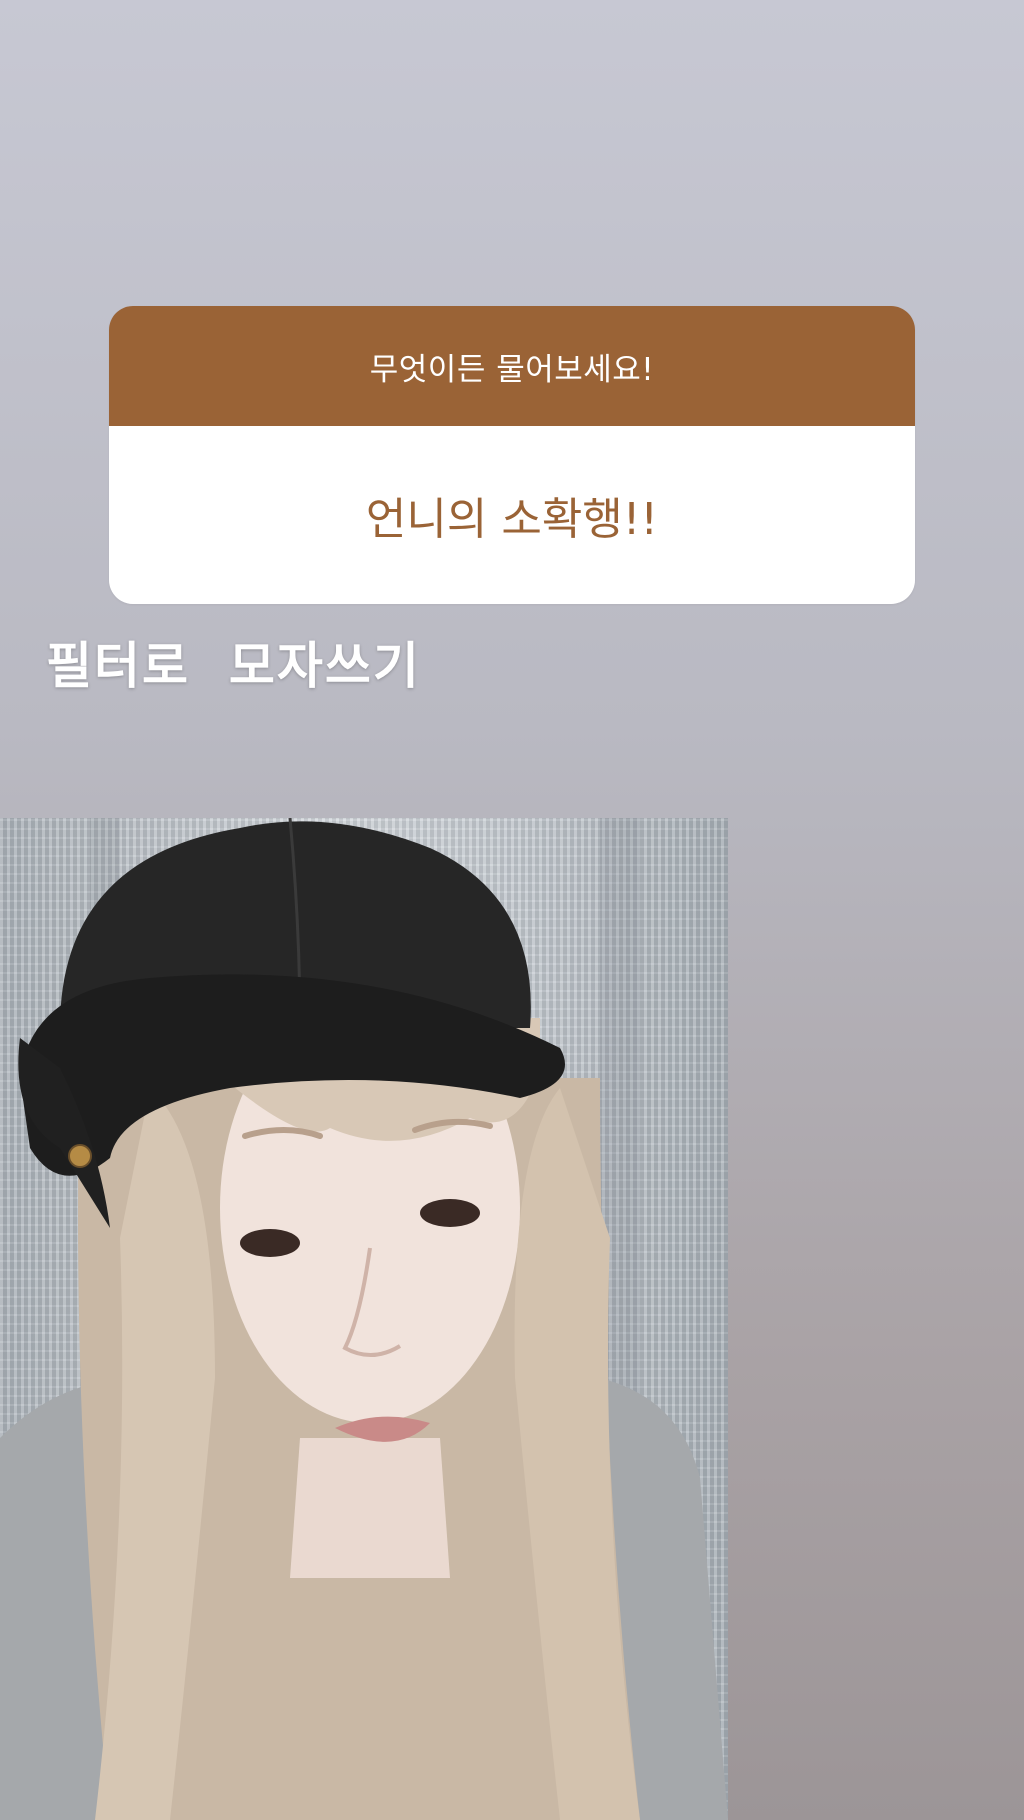  What do you see at coordinates (270, 1243) in the screenshot?
I see `eye-left` at bounding box center [270, 1243].